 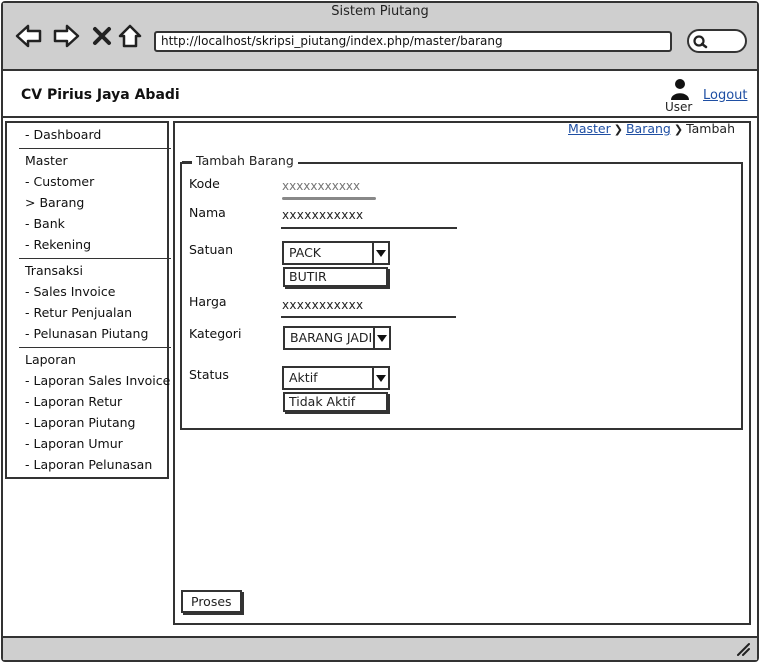 I want to click on nama-underline, so click(x=369, y=228).